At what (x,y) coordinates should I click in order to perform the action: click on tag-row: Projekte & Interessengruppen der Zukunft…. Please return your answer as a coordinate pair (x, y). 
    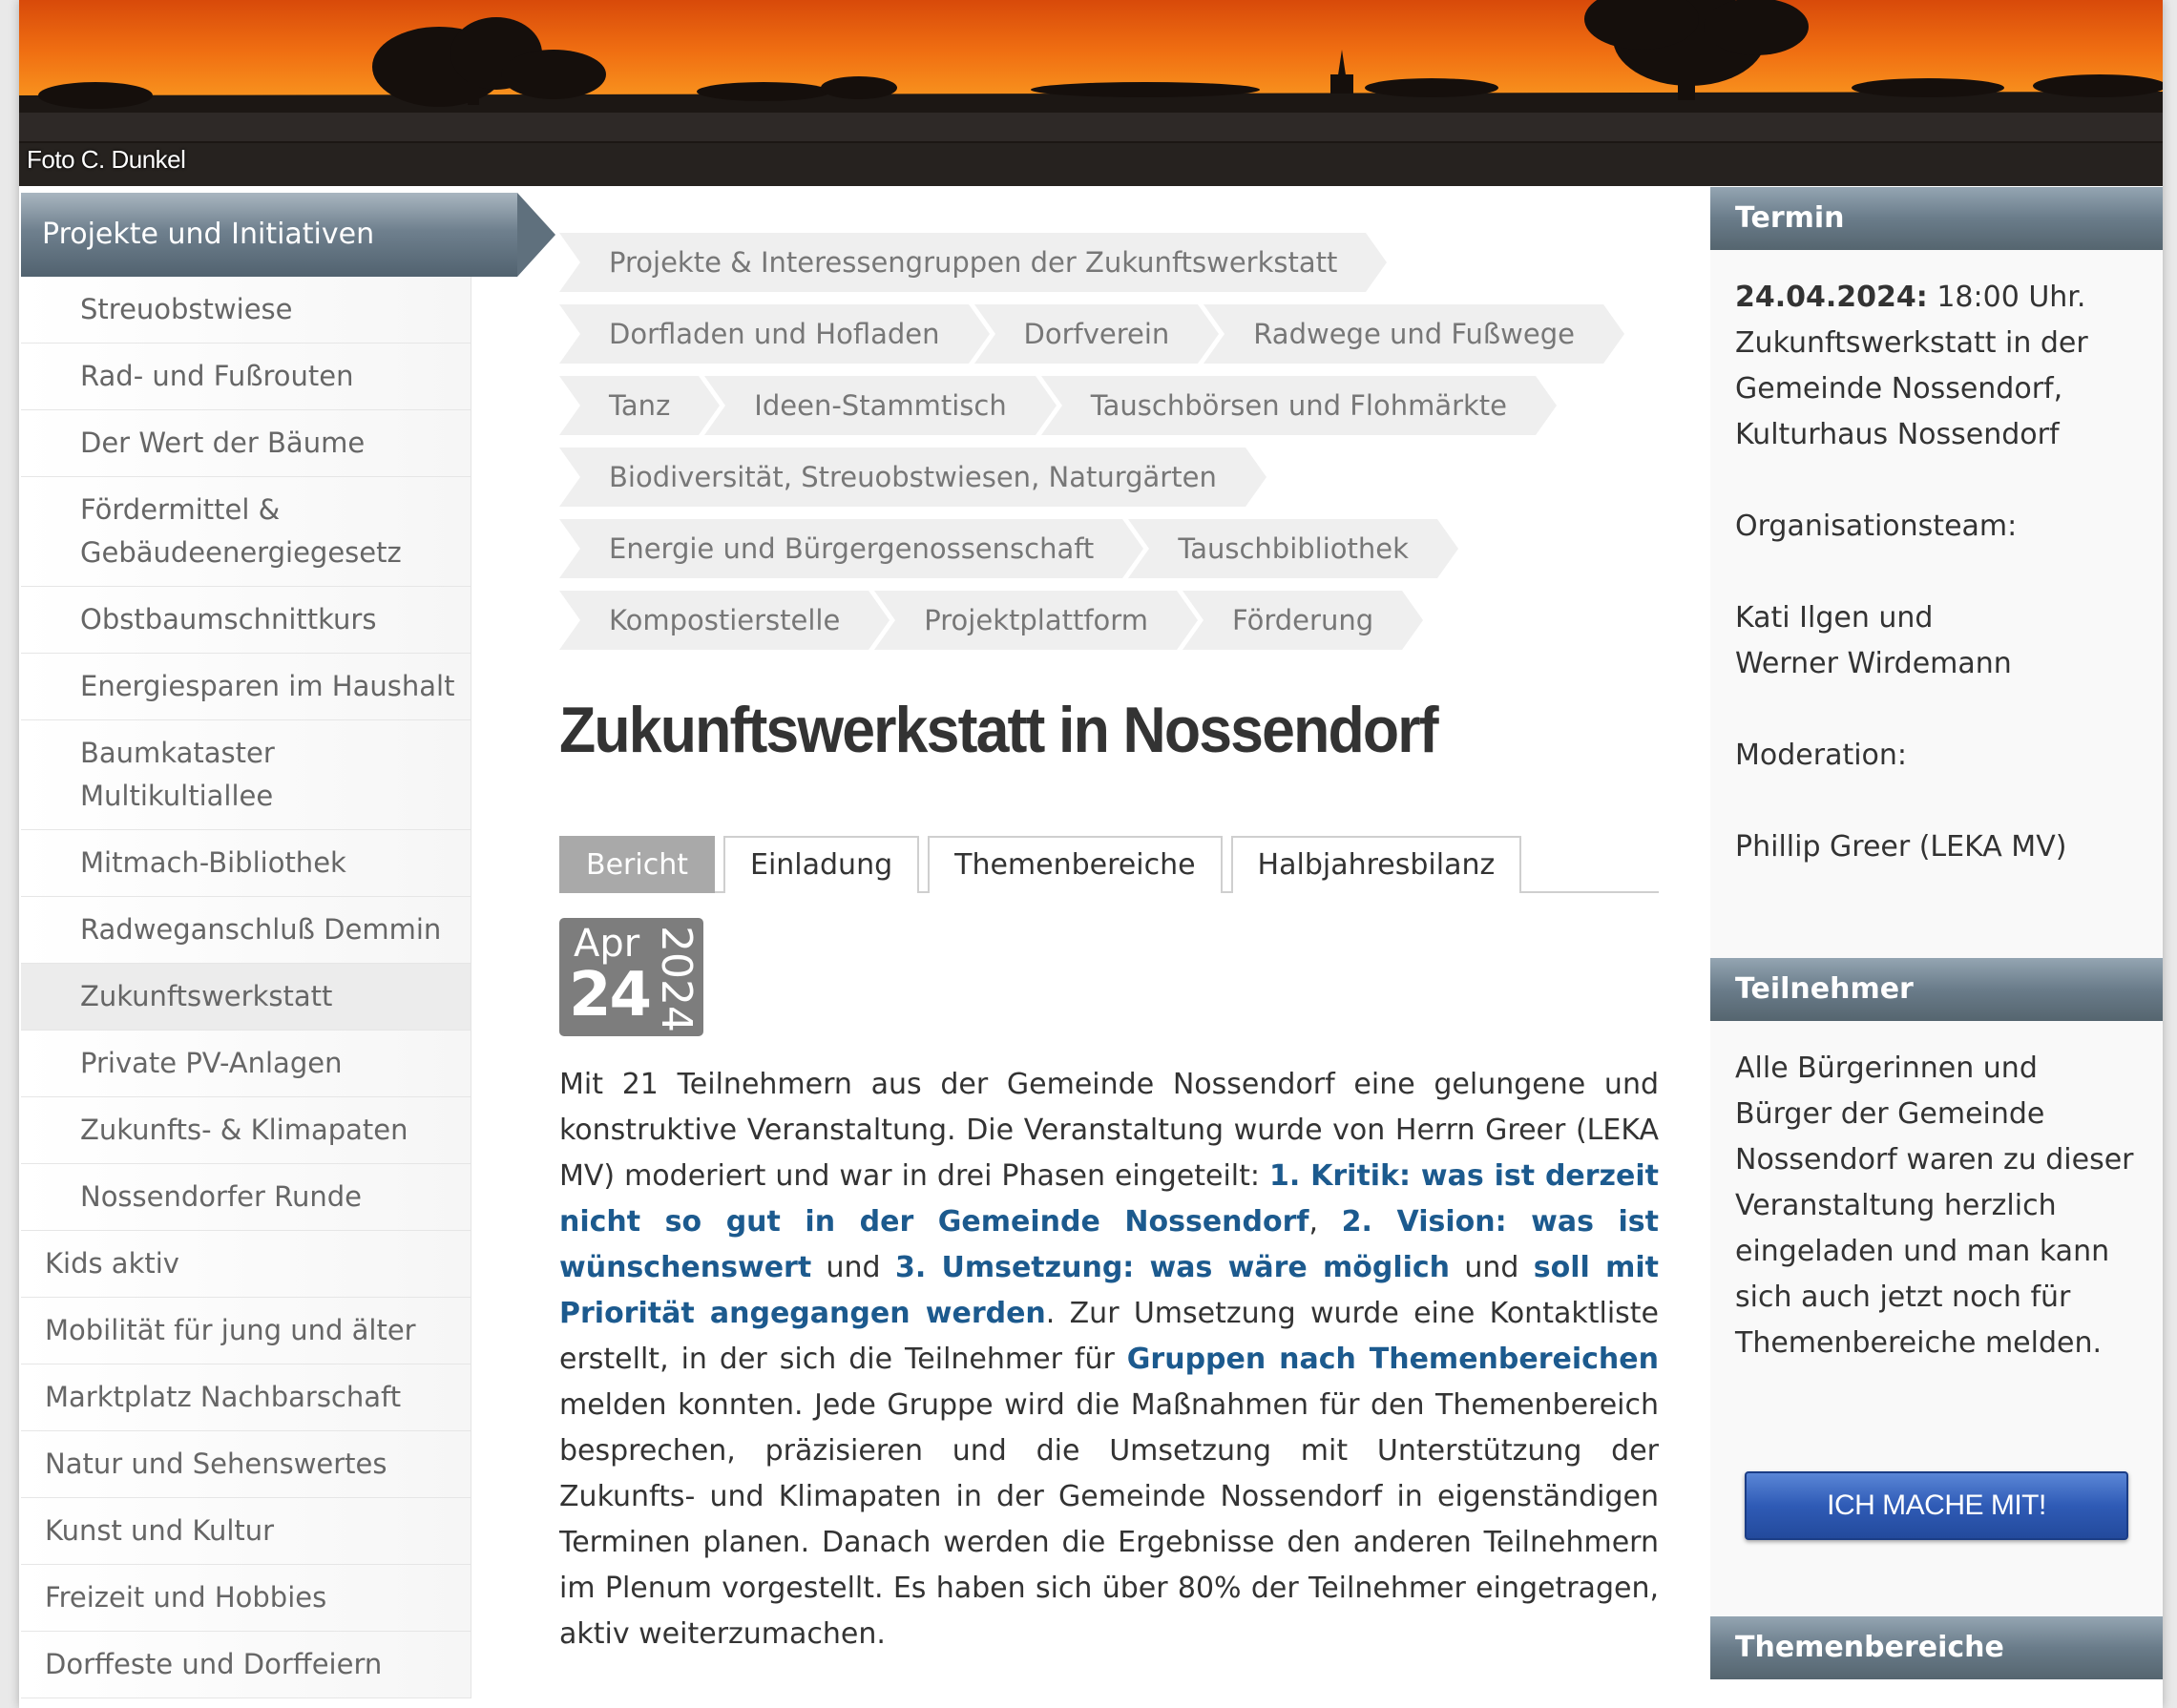
    Looking at the image, I should click on (1112, 268).